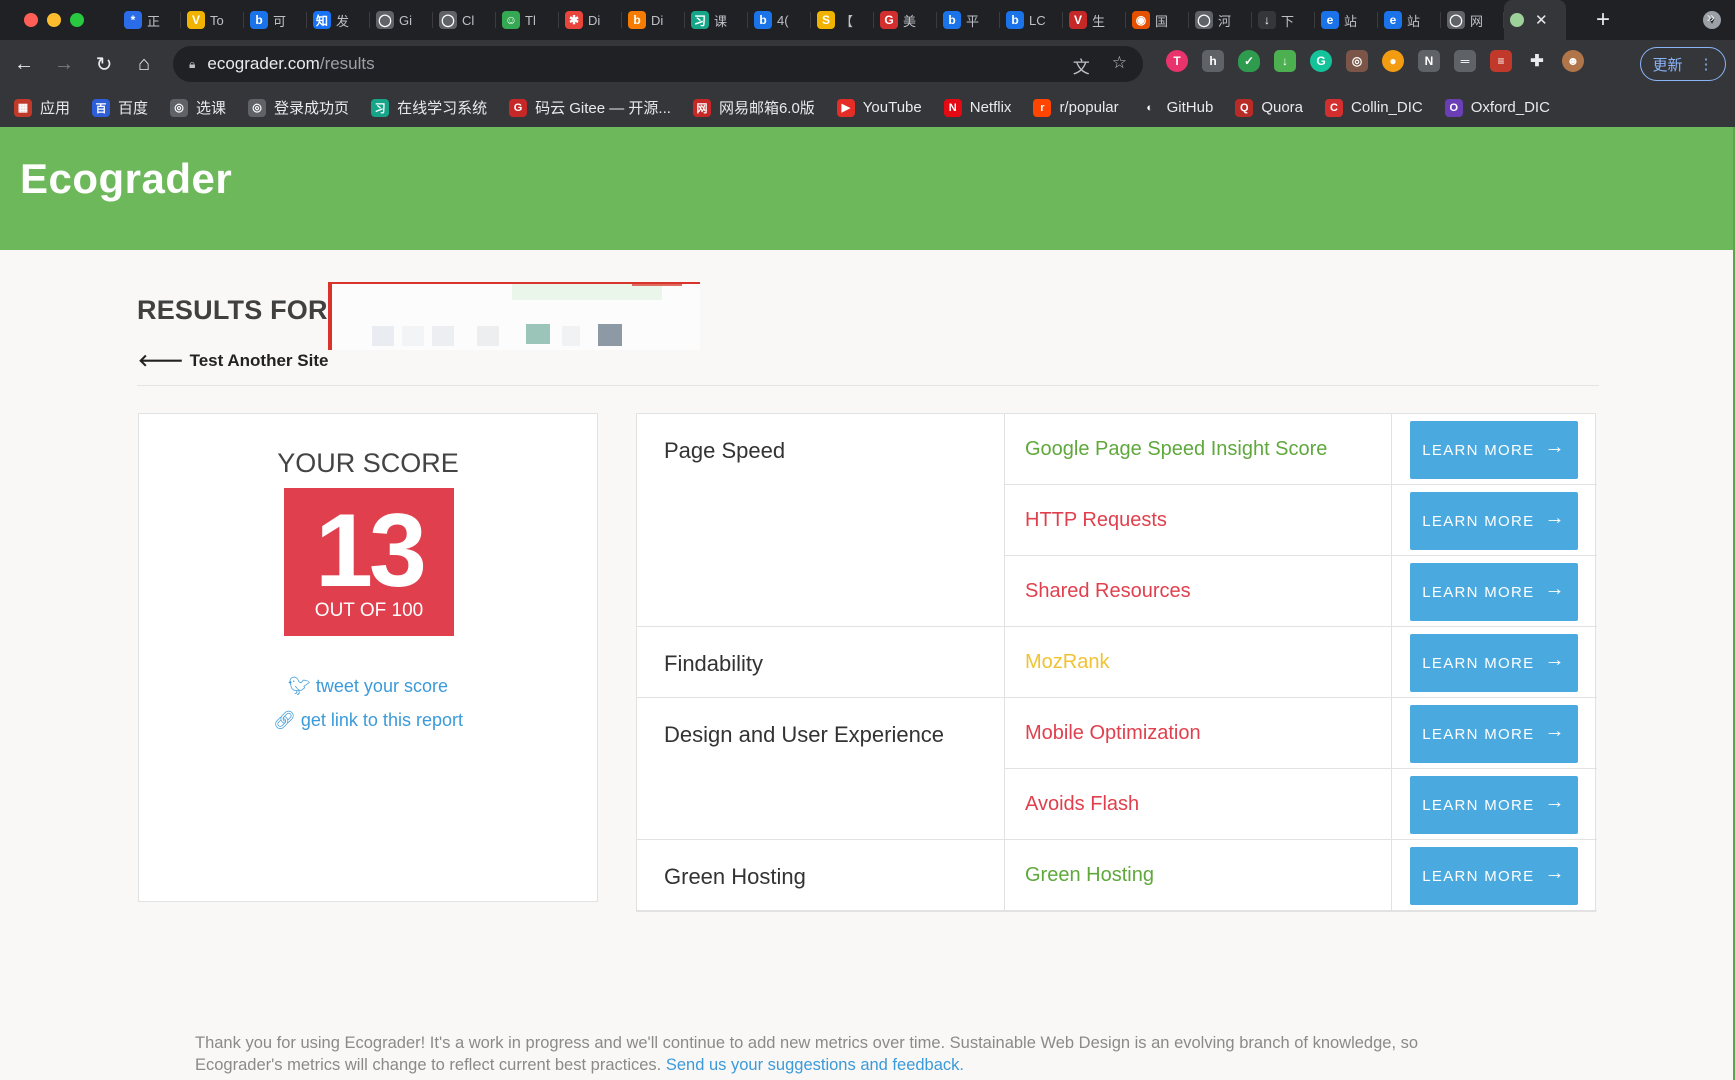  What do you see at coordinates (144, 64) in the screenshot?
I see `home-button: ⌂` at bounding box center [144, 64].